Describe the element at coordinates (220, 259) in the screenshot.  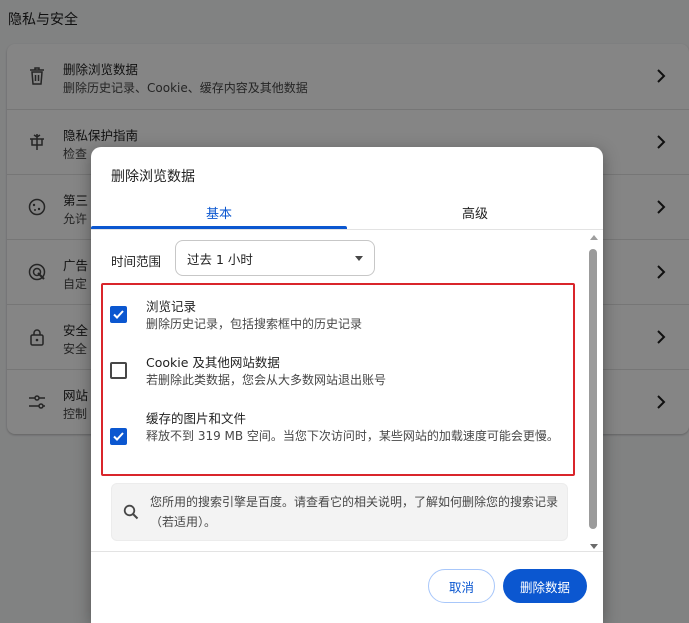
I see `time-range-value: 过去 1 小时` at that location.